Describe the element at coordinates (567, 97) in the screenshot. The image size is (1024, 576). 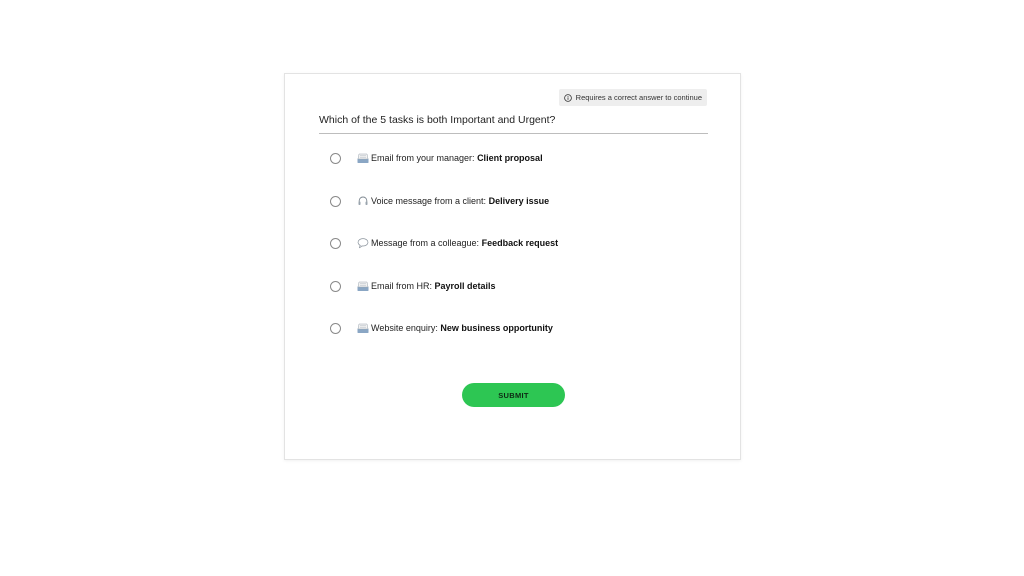
I see `info-circle-icon` at that location.